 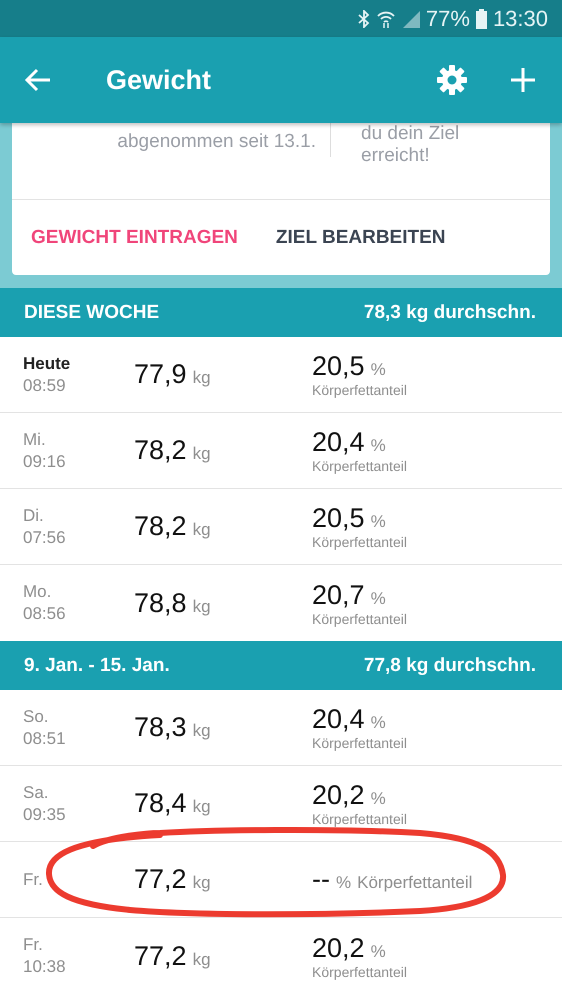 What do you see at coordinates (78, 717) in the screenshot?
I see `entry-day: So.` at bounding box center [78, 717].